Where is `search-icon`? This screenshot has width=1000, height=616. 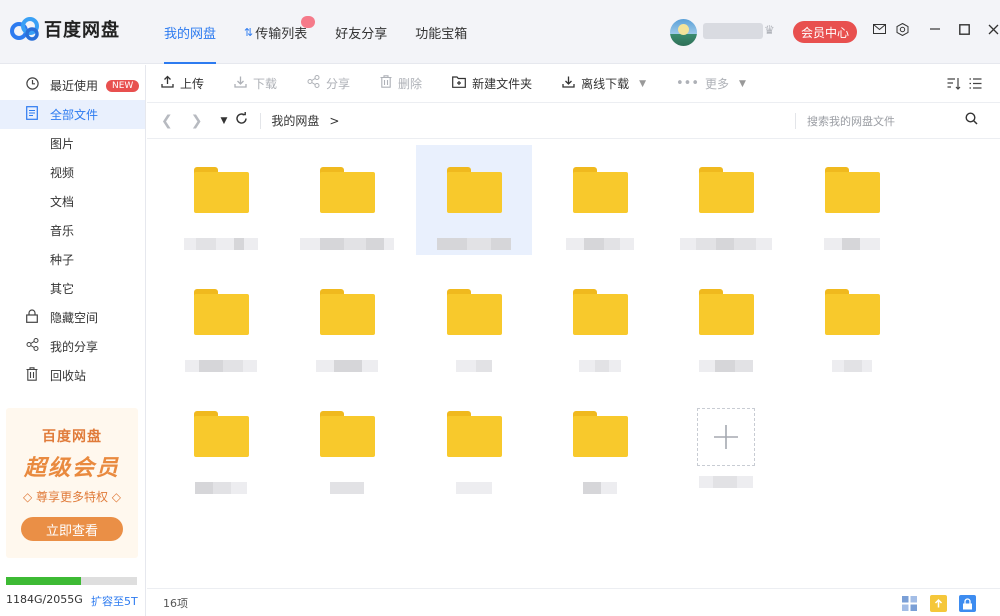 search-icon is located at coordinates (971, 120).